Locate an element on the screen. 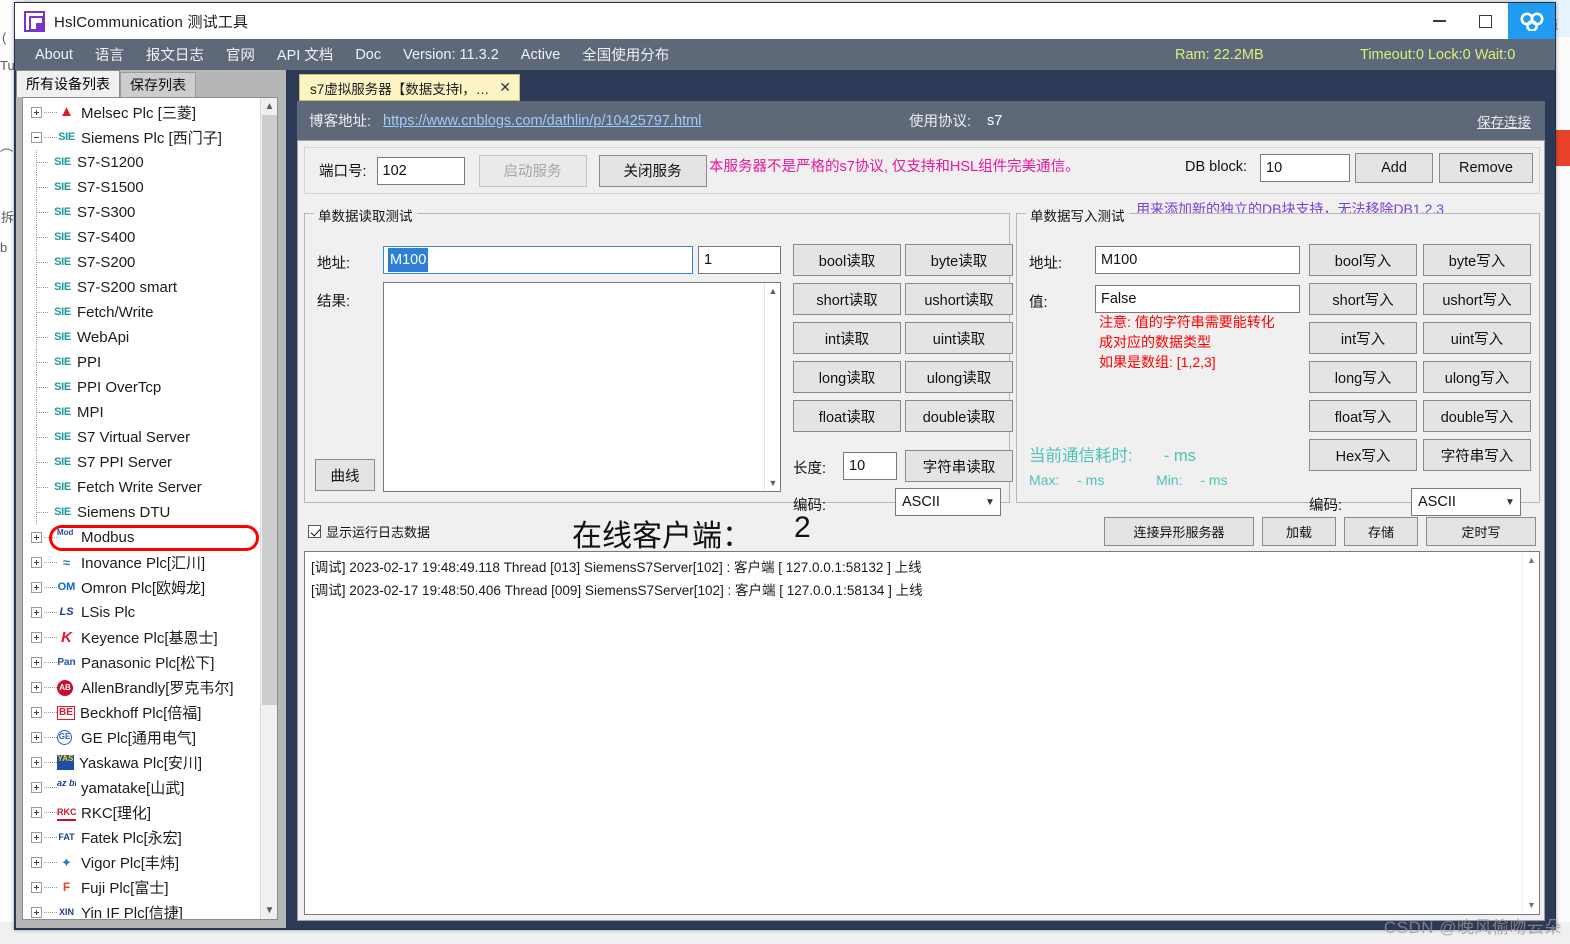 This screenshot has width=1570, height=944. write-button-ulong: ulong写入 is located at coordinates (1477, 377).